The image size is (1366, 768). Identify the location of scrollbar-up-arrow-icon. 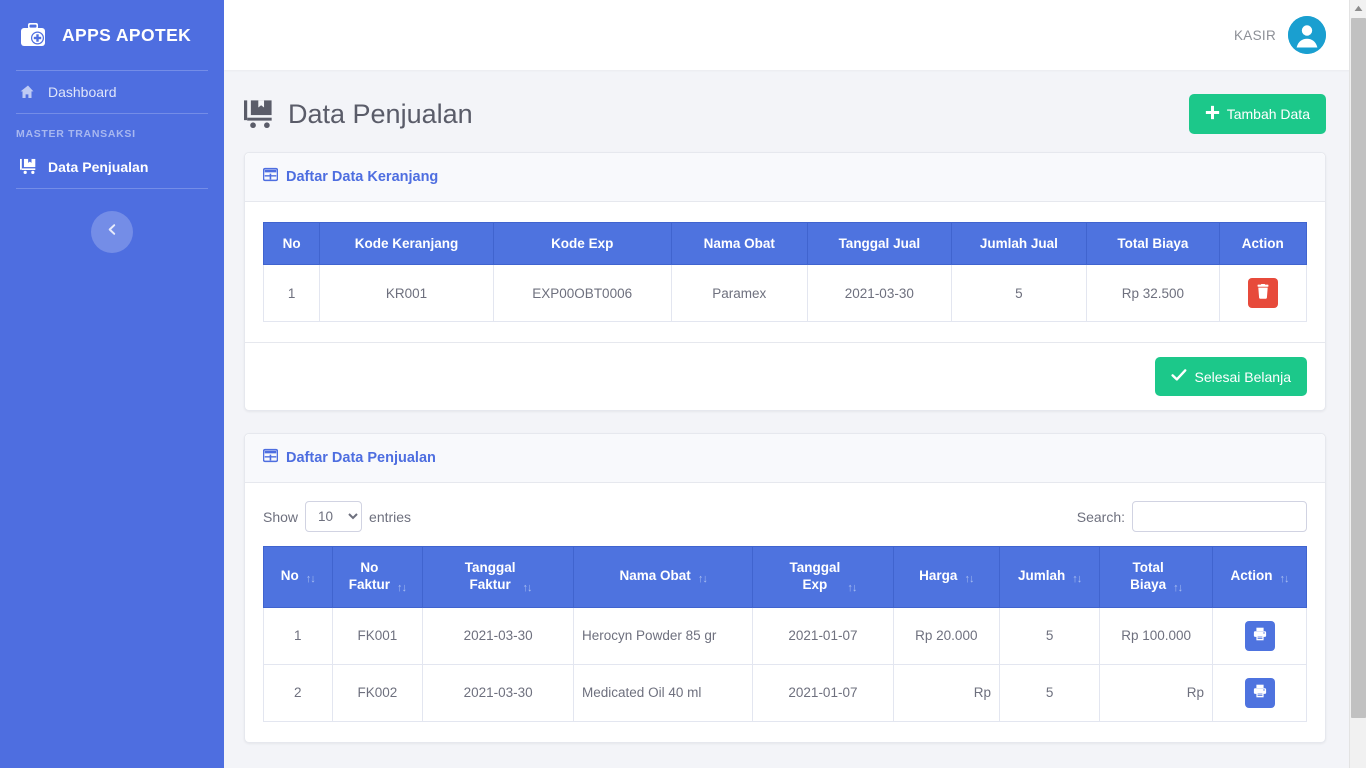
(1358, 8).